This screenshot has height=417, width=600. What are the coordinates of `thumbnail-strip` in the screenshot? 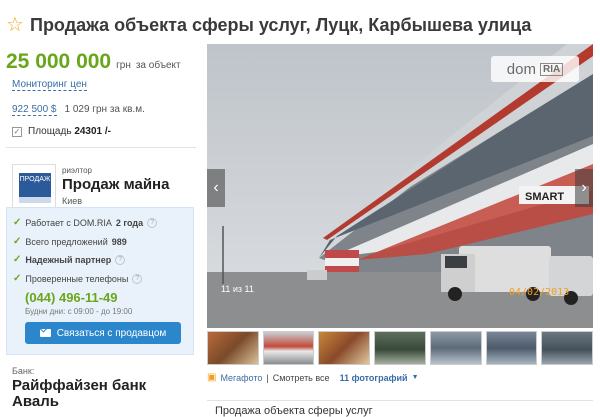 It's located at (400, 348).